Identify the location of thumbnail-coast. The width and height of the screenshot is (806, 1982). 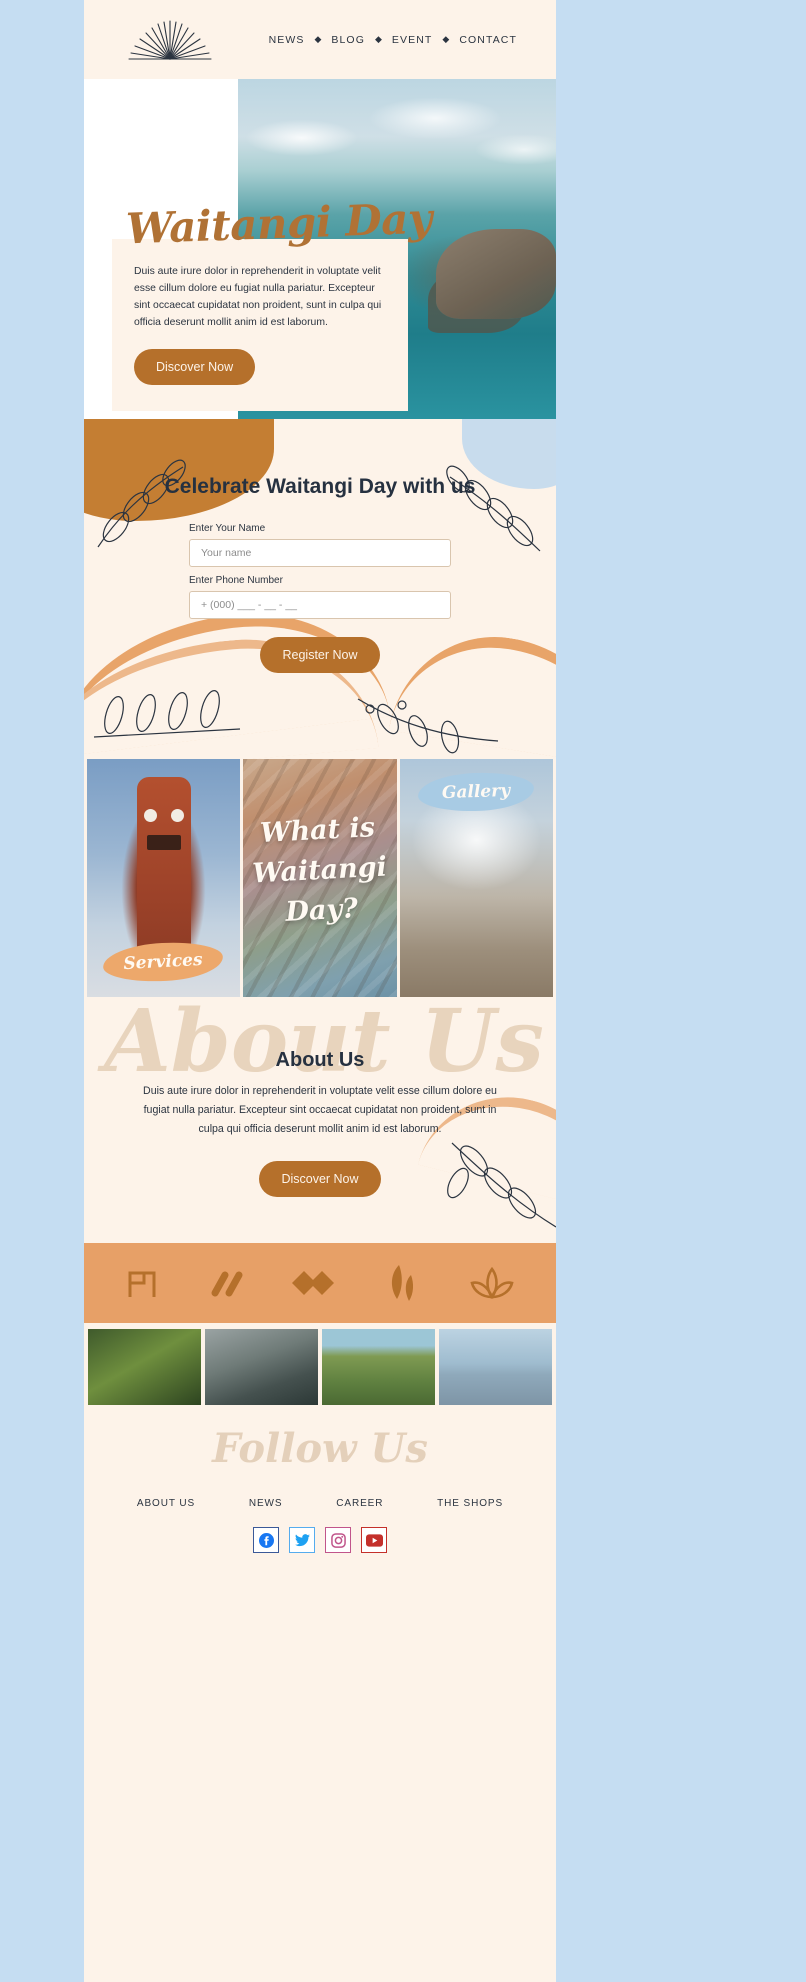
(495, 1367).